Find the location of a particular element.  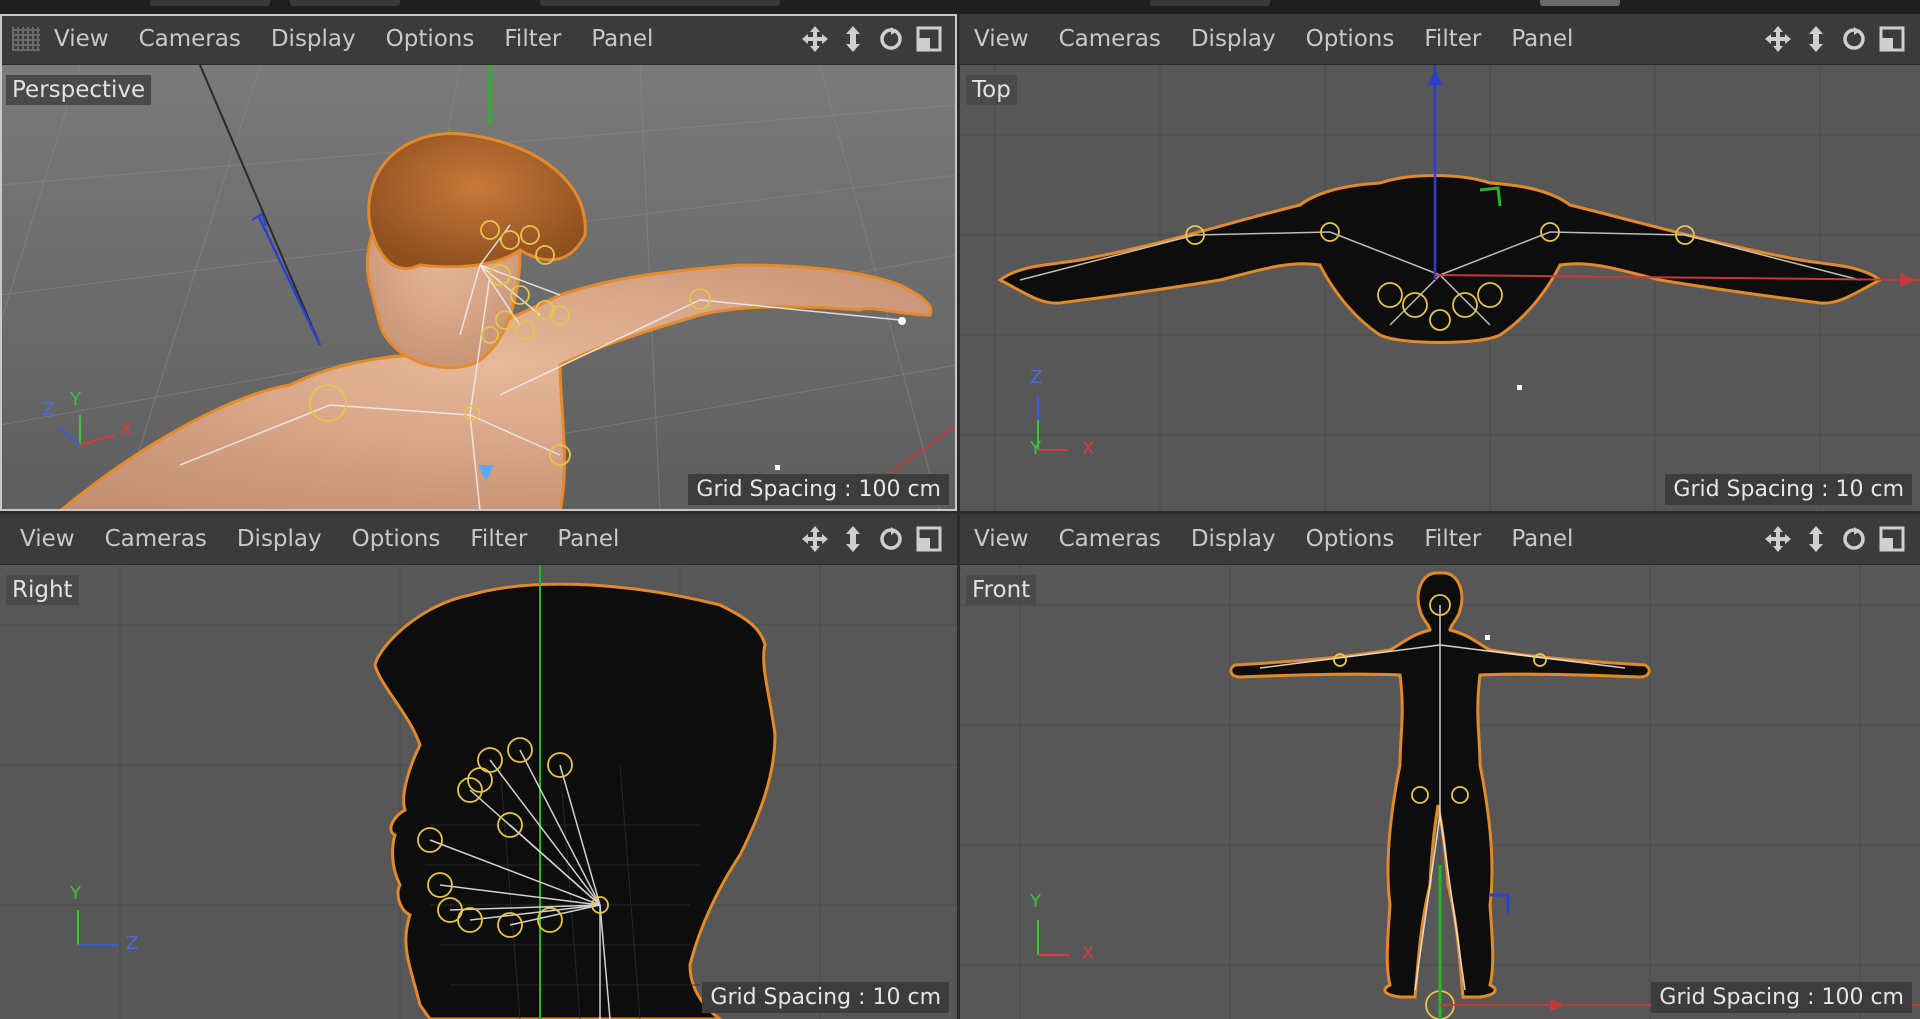

viewport-label: Right is located at coordinates (42, 590).